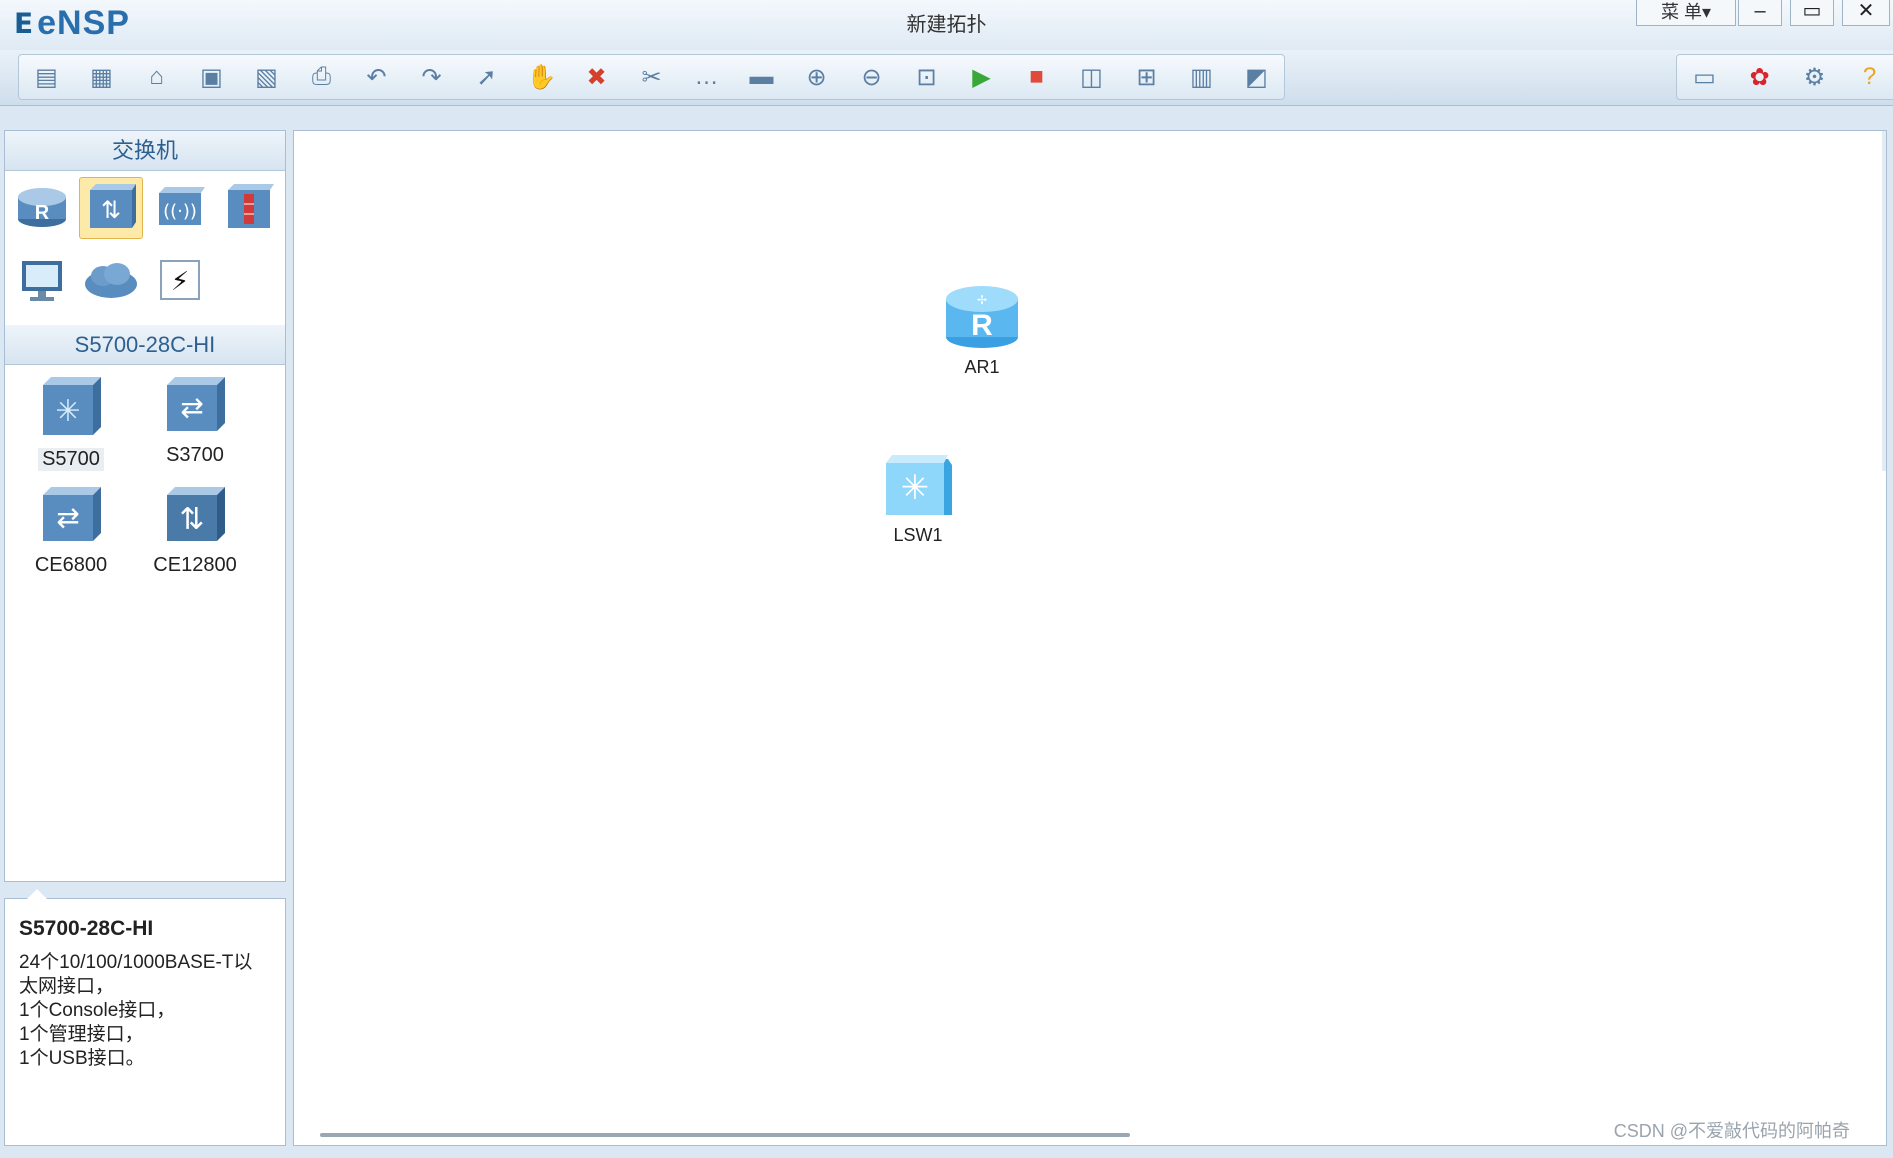 The image size is (1893, 1158). I want to click on undo-button: ↶, so click(376, 77).